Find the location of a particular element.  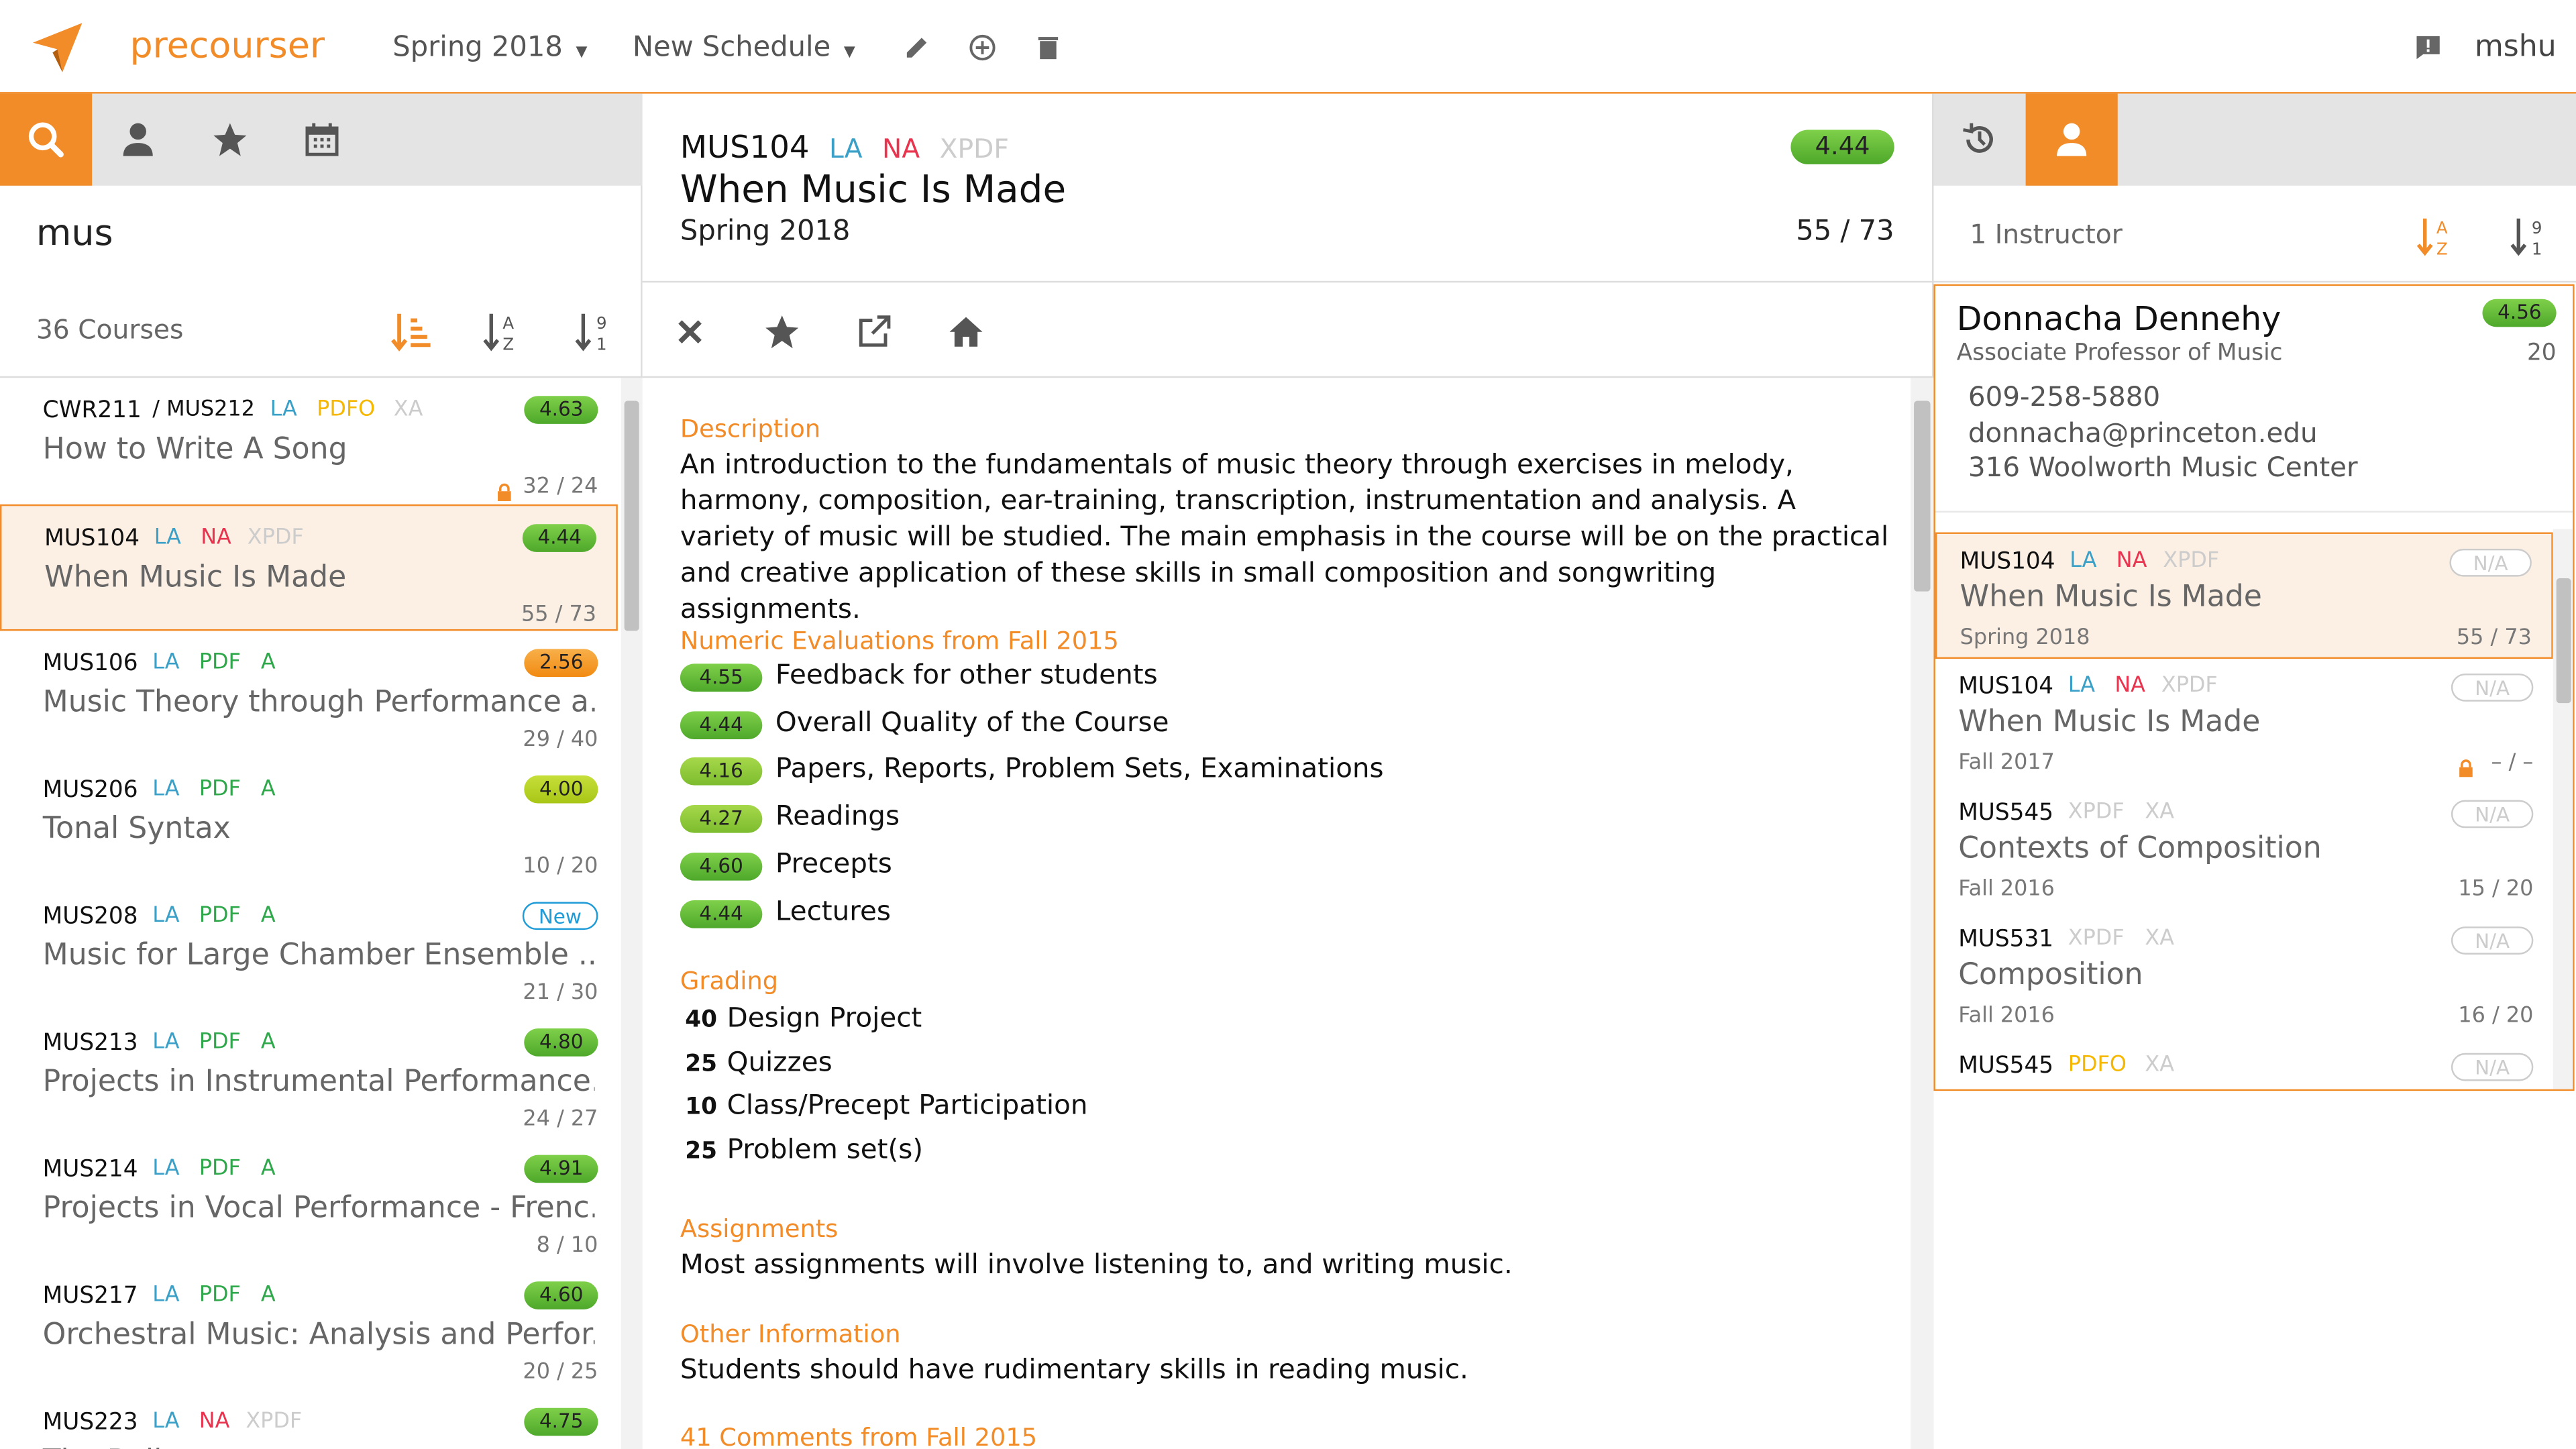

grading-row: 10 Class/Precept Participation is located at coordinates (886, 1105).